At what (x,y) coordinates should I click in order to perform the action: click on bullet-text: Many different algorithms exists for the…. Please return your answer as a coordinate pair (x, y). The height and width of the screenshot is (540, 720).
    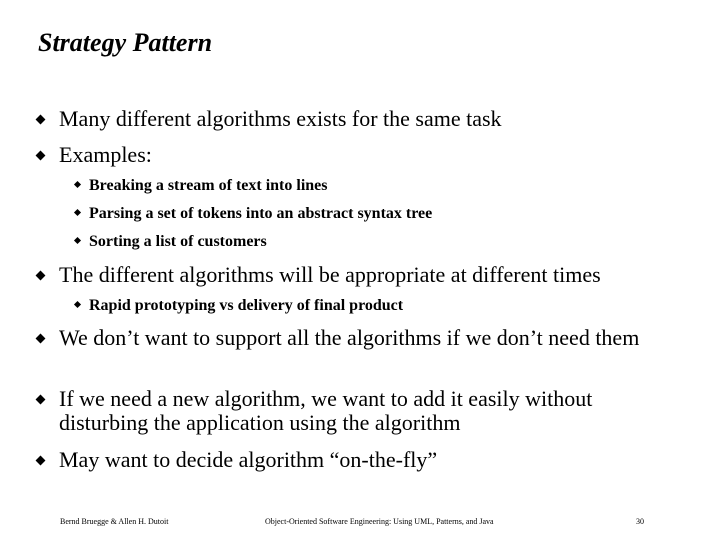
    Looking at the image, I should click on (280, 118).